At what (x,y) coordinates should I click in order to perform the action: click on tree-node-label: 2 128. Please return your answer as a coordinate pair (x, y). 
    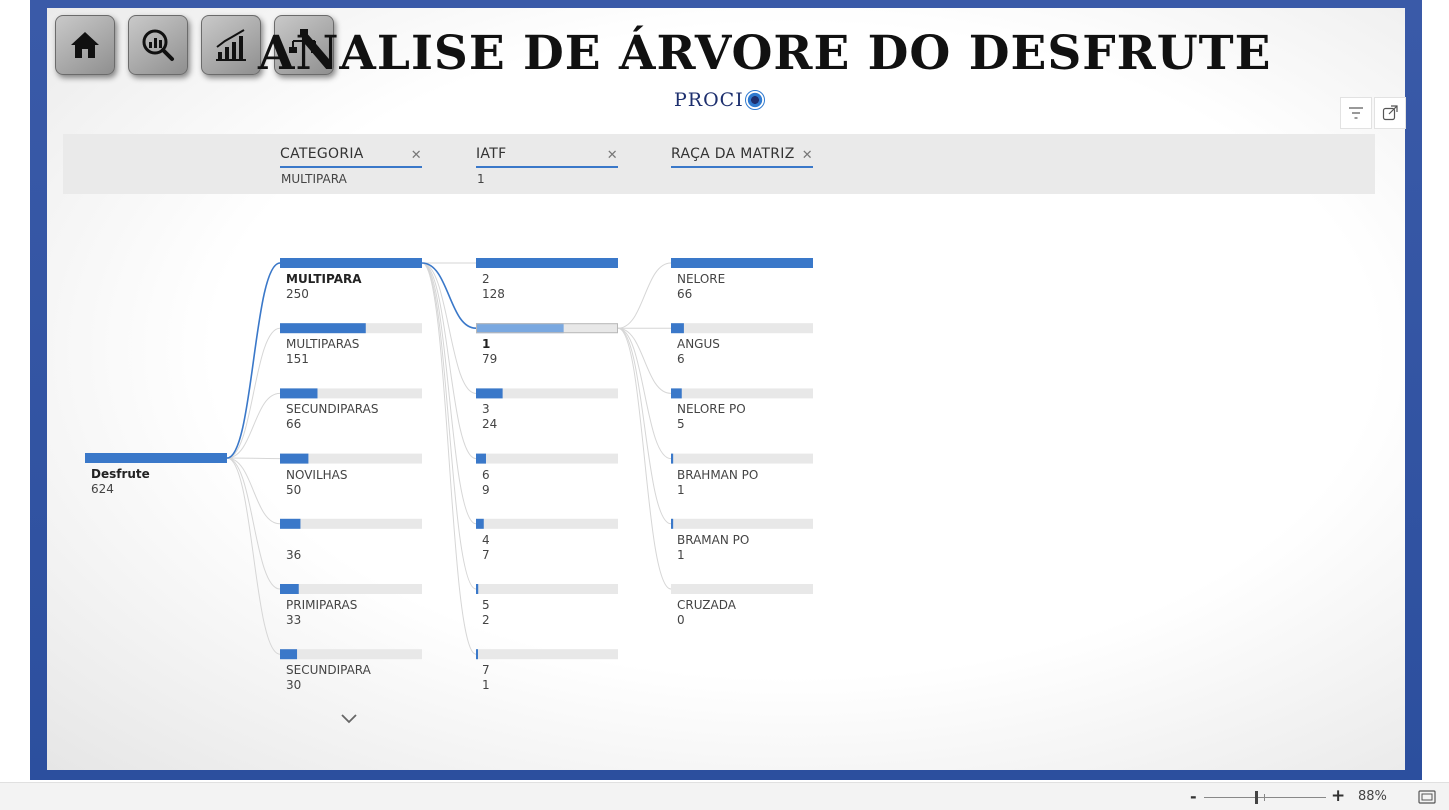
    Looking at the image, I should click on (493, 287).